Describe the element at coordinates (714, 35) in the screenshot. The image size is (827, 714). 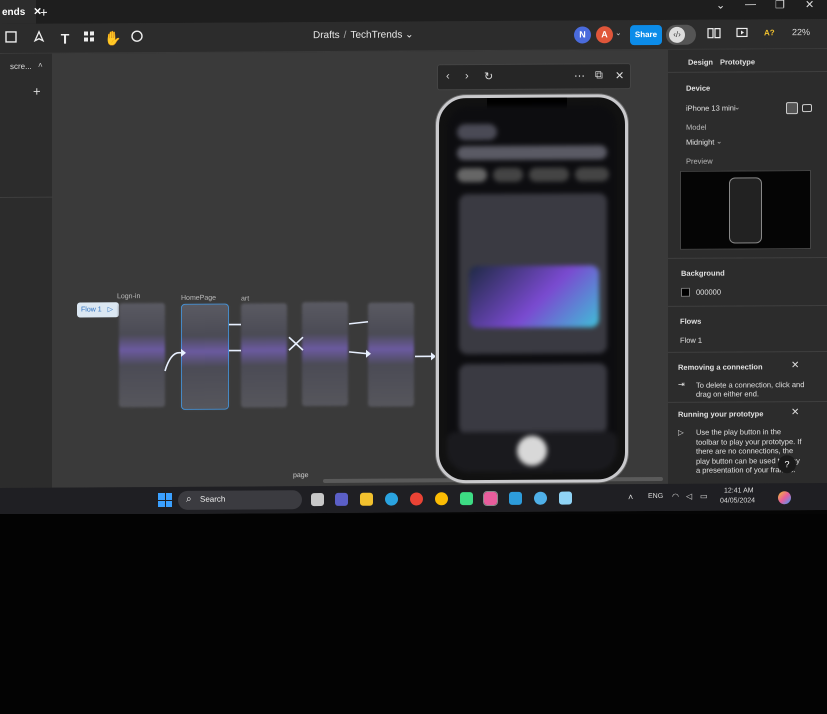
I see `library-icon` at that location.